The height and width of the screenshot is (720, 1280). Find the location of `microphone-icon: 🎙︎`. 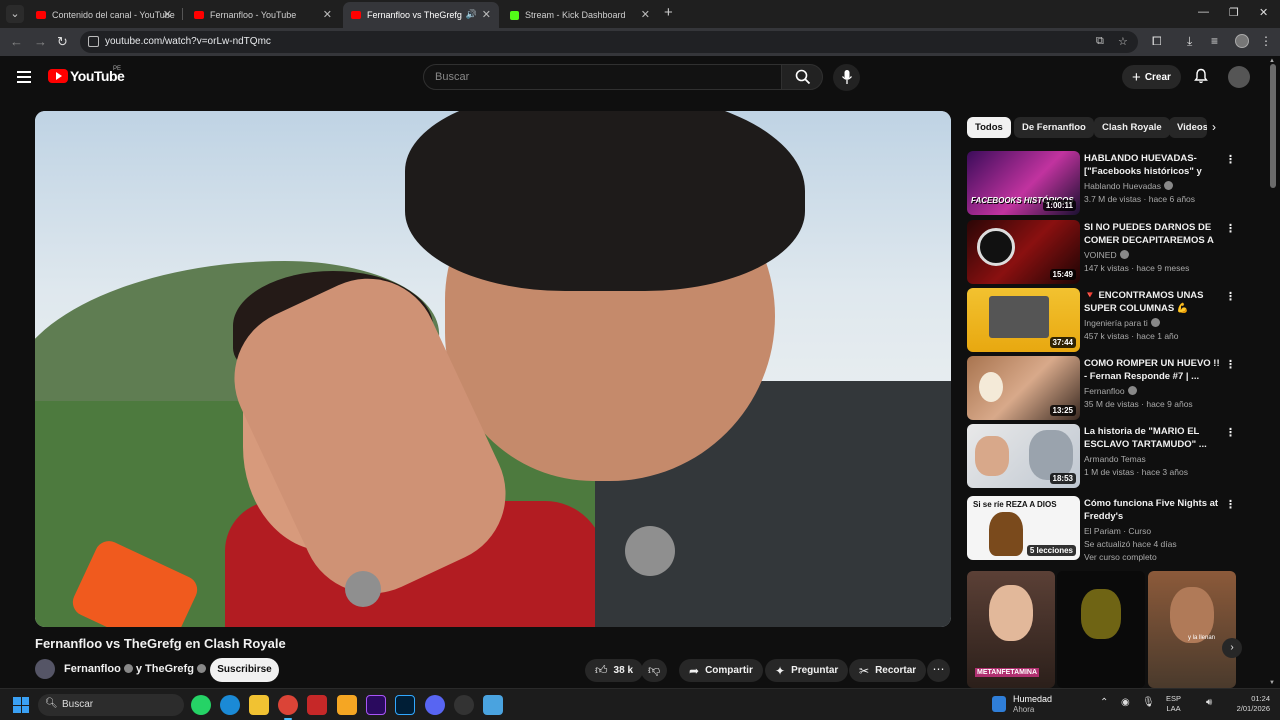

microphone-icon: 🎙︎ is located at coordinates (1148, 702).